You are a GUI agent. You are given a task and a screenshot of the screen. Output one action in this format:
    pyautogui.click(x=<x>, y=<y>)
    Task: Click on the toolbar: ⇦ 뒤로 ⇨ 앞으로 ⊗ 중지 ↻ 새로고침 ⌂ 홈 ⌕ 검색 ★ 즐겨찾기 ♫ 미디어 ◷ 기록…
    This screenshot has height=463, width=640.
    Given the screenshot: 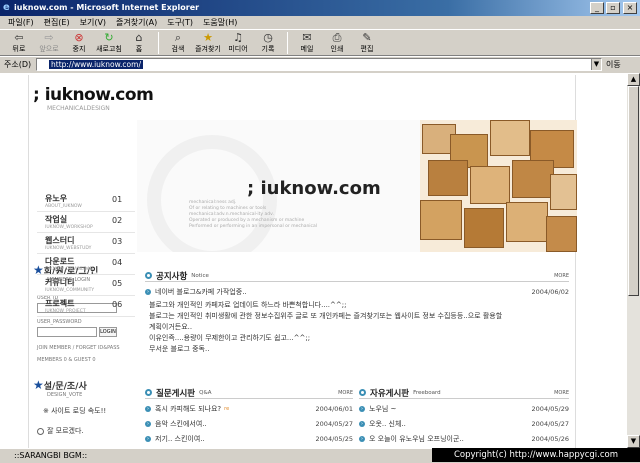 What is the action you would take?
    pyautogui.click(x=320, y=43)
    